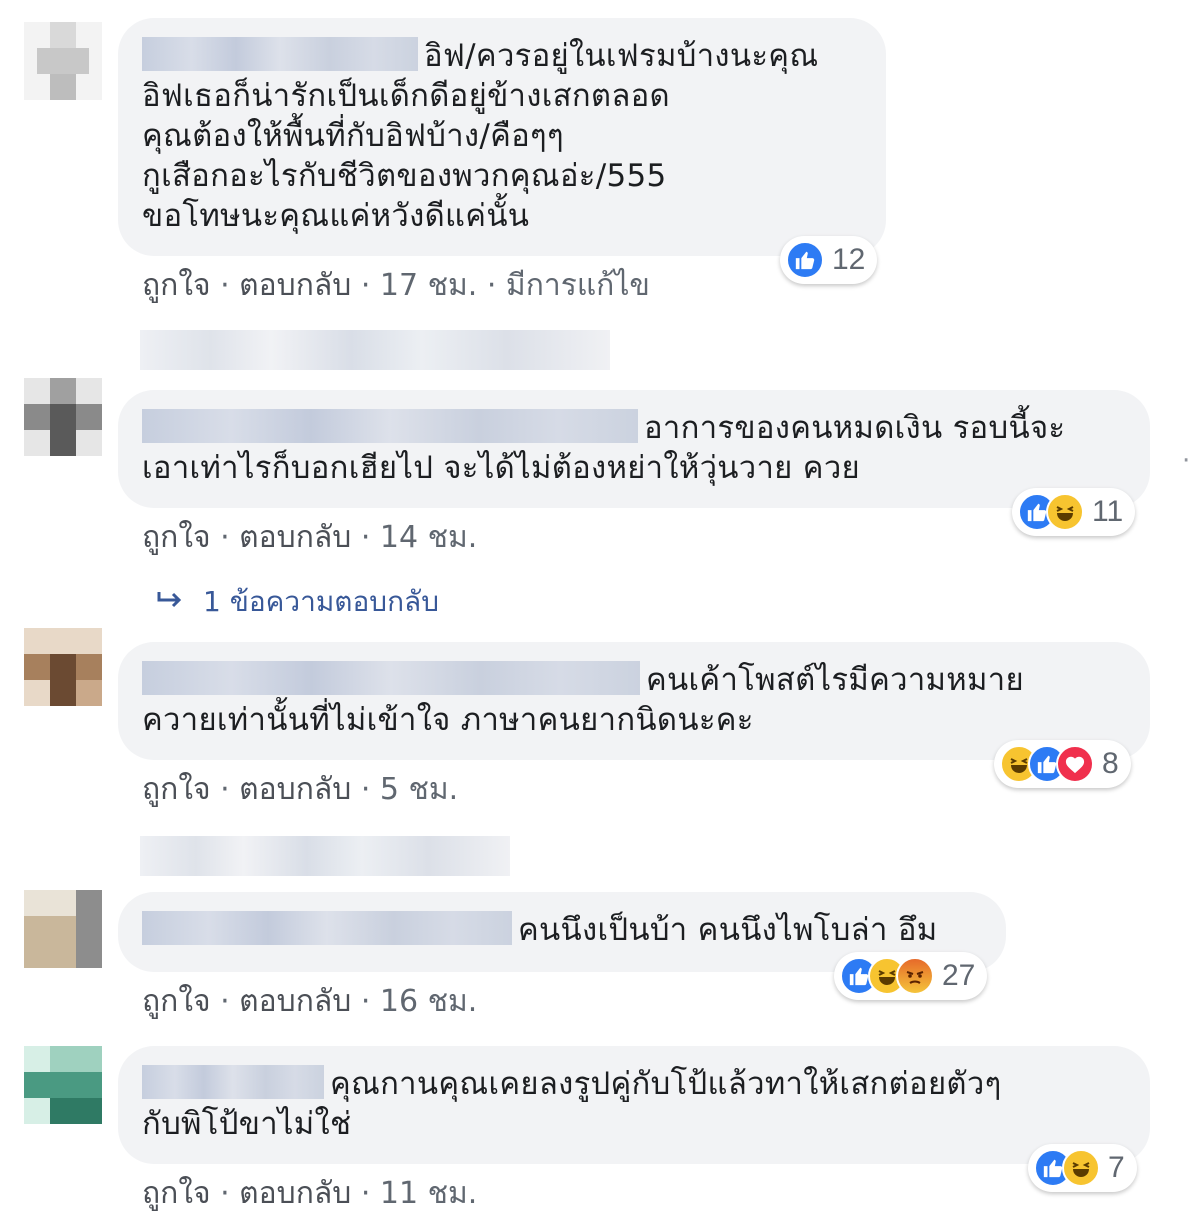 This screenshot has height=1217, width=1200. I want to click on reaction-summary: 8, so click(1062, 764).